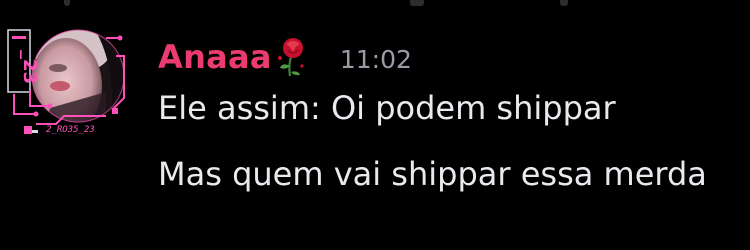 The image size is (750, 250). I want to click on svg-text: _23, so click(29, 67).